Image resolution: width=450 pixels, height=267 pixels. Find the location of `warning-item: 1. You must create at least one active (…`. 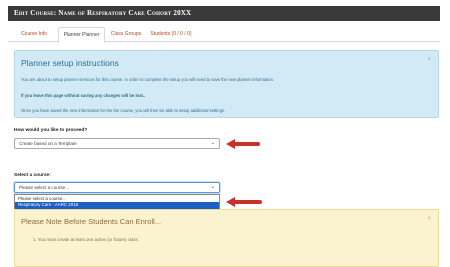

warning-item: 1. You must create at least one active (… is located at coordinates (86, 239).